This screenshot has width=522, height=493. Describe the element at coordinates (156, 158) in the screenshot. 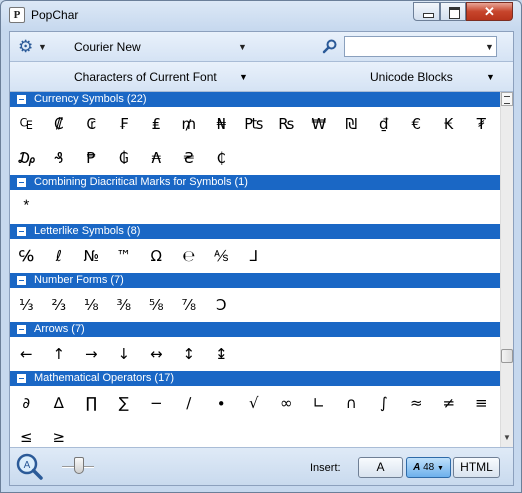

I see `character-cell: ₳` at that location.